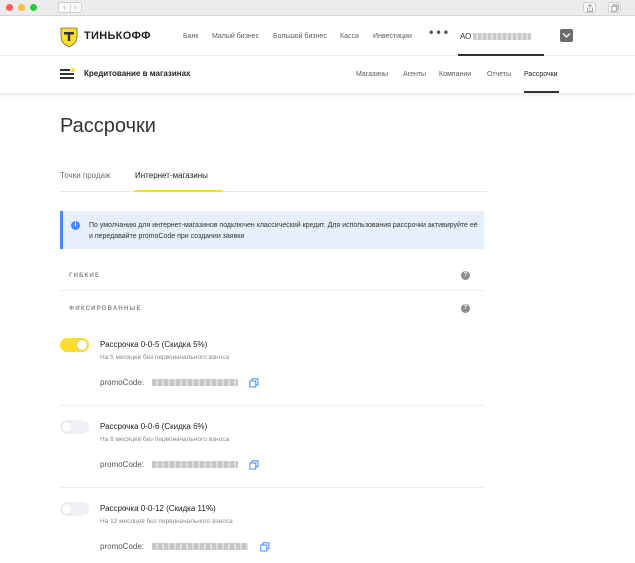 This screenshot has width=635, height=563. Describe the element at coordinates (117, 36) in the screenshot. I see `brand-name: ТИНЬКОФФ` at that location.